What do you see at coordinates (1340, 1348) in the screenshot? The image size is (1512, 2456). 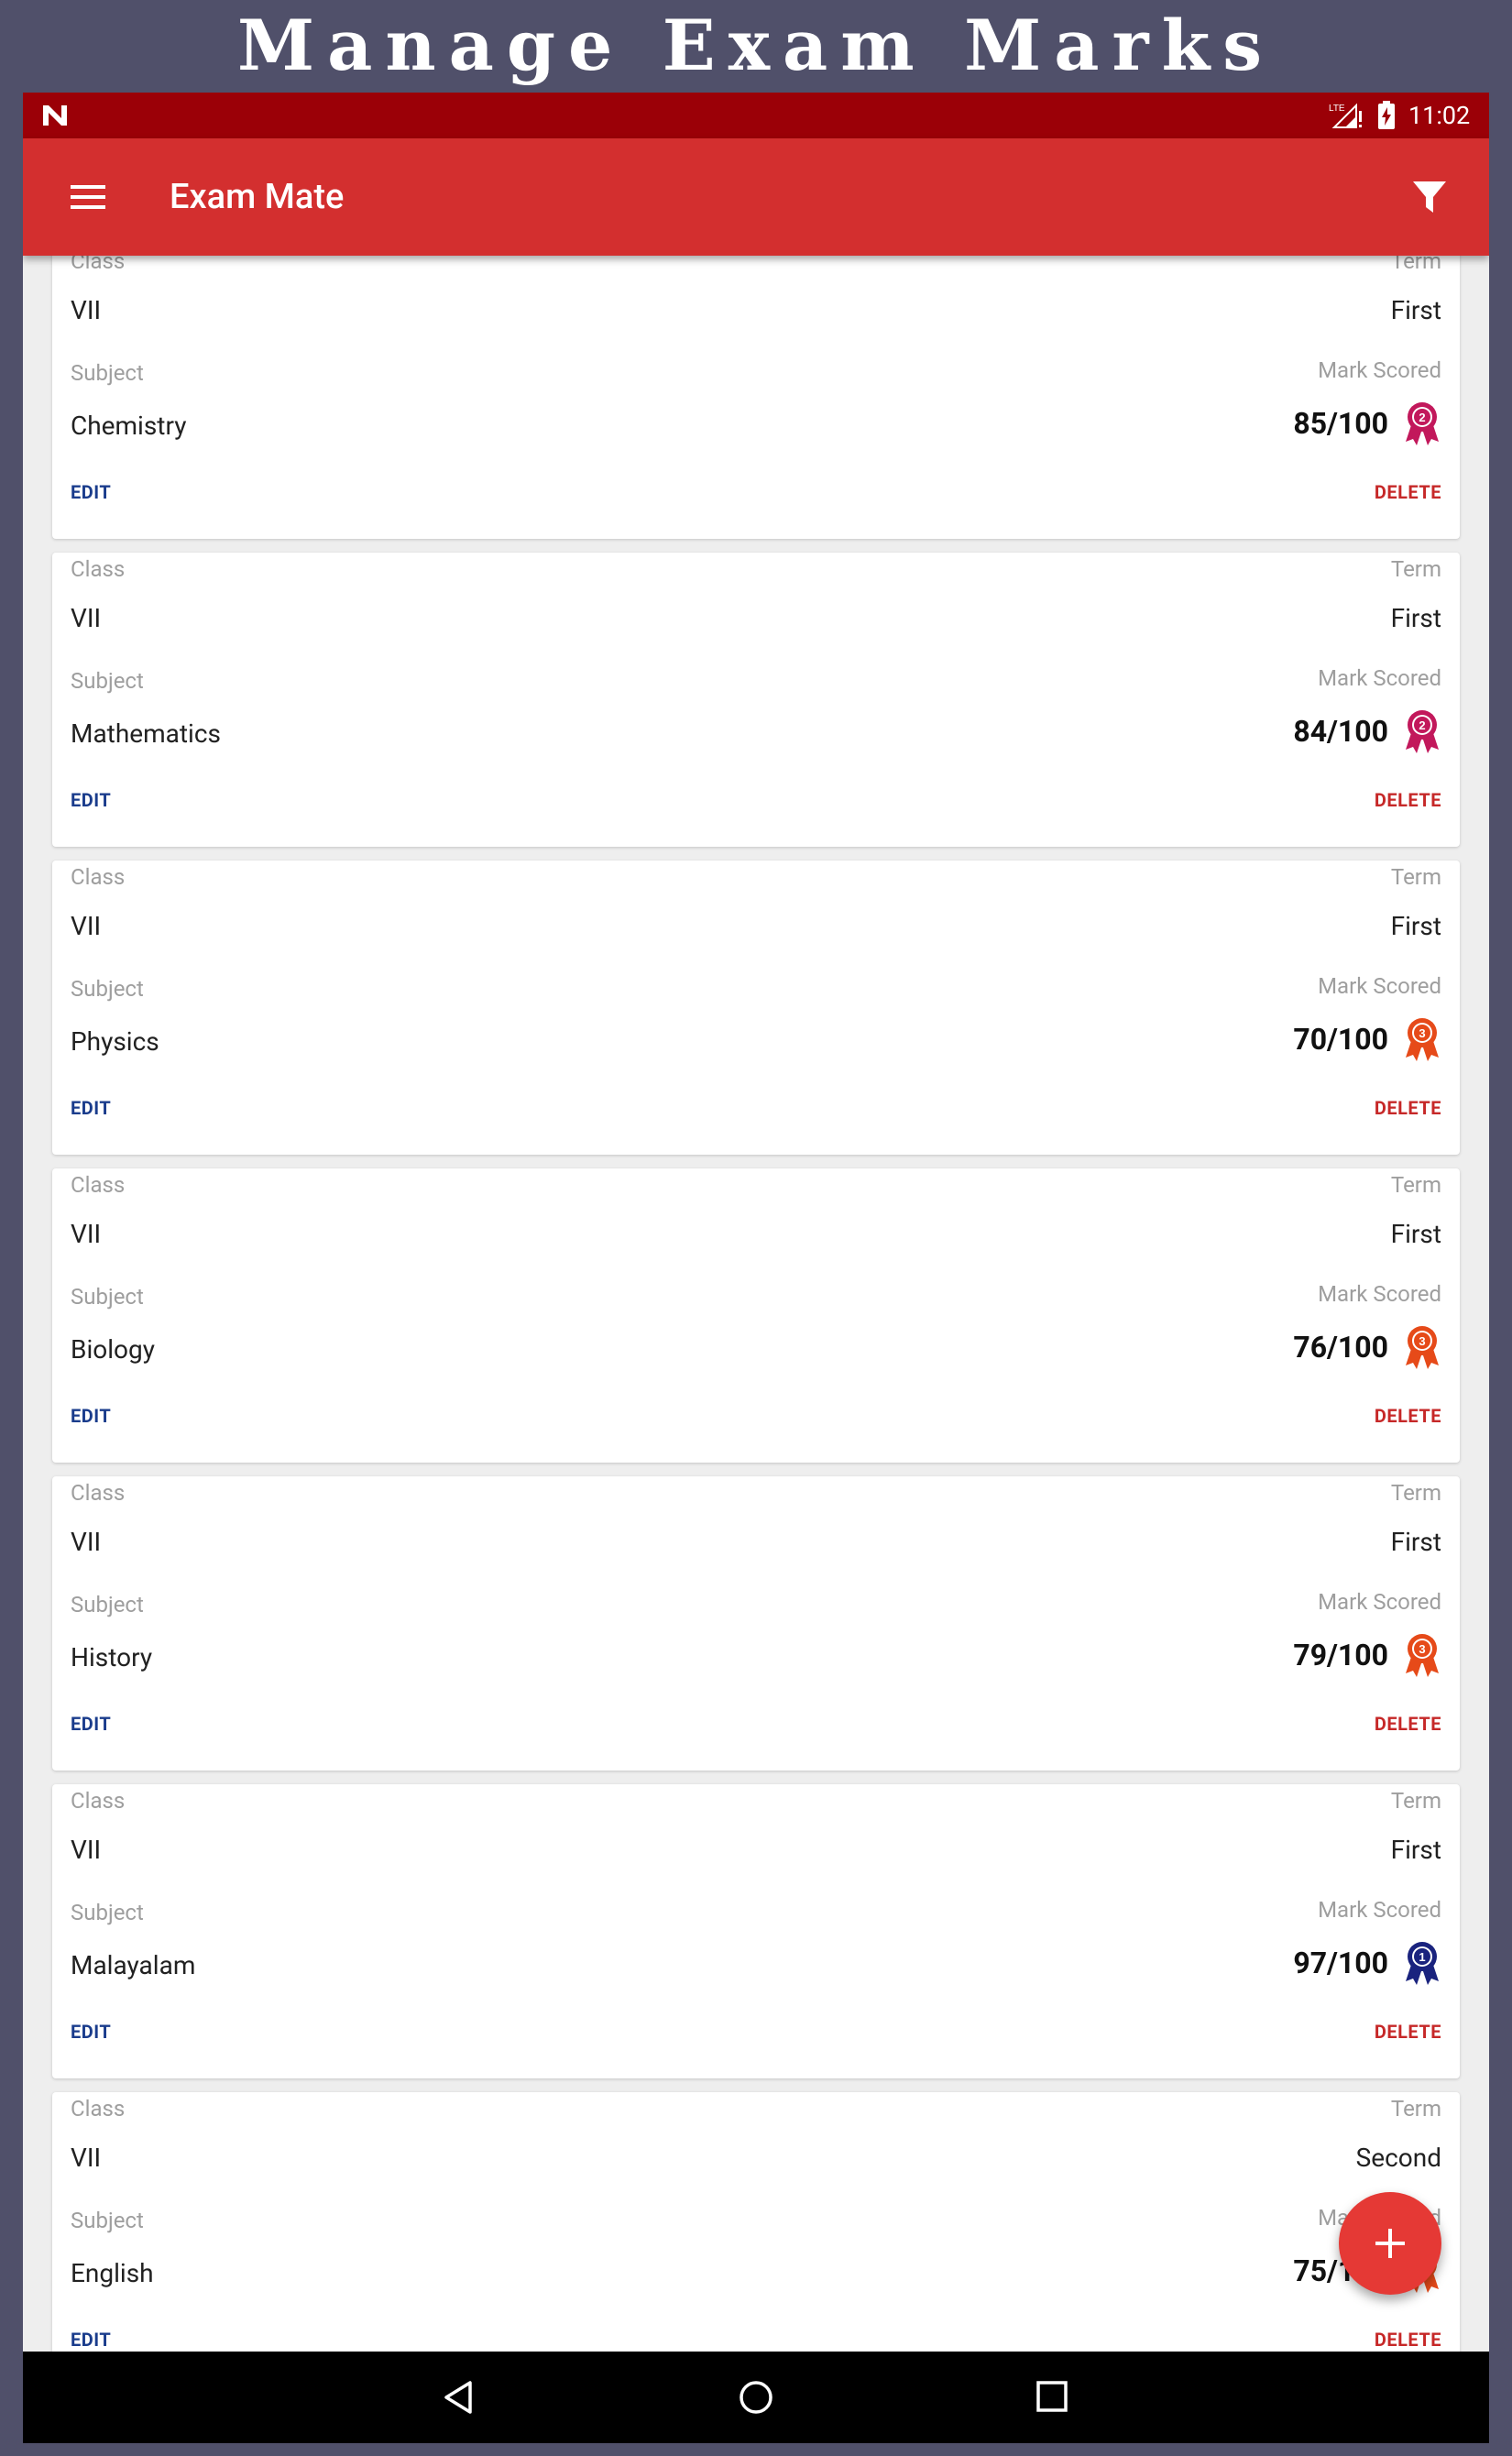 I see `mark-value: 76/100` at bounding box center [1340, 1348].